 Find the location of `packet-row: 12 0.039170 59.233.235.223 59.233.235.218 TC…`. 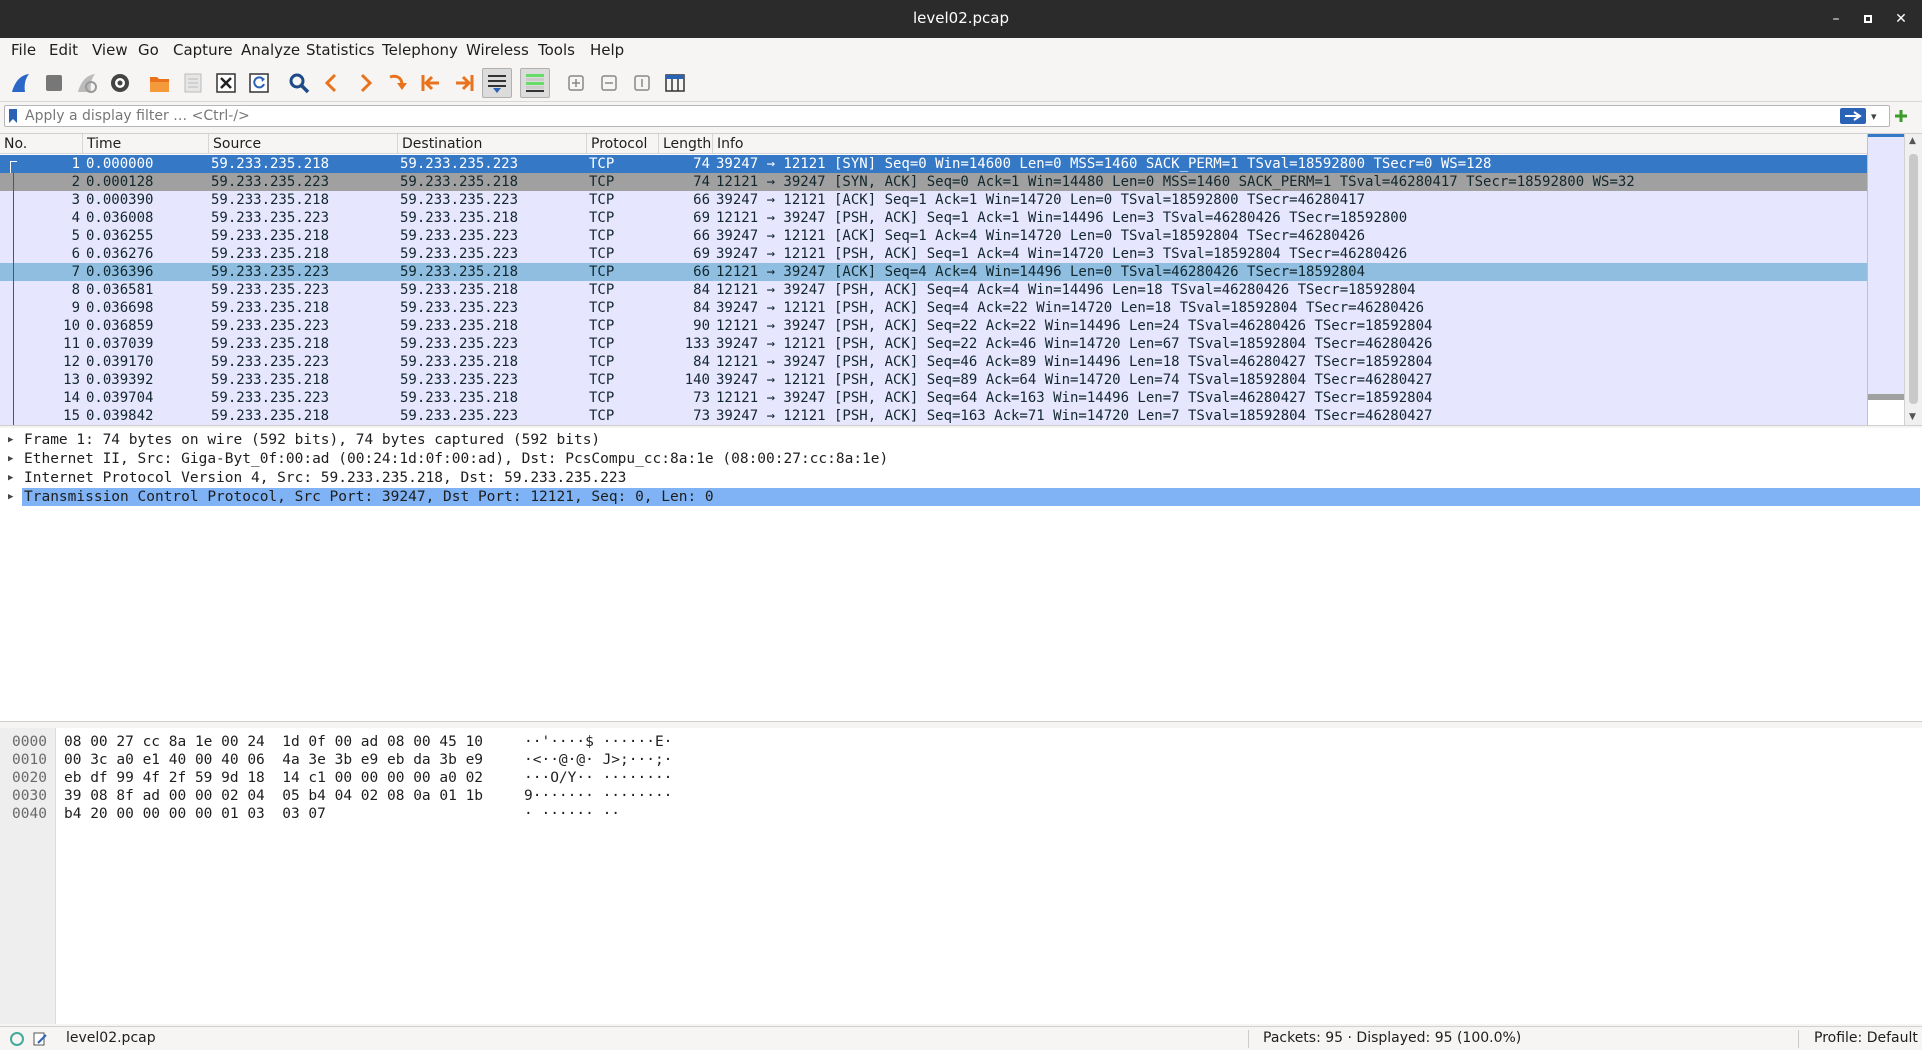

packet-row: 12 0.039170 59.233.235.223 59.233.235.218 TC… is located at coordinates (933, 362).